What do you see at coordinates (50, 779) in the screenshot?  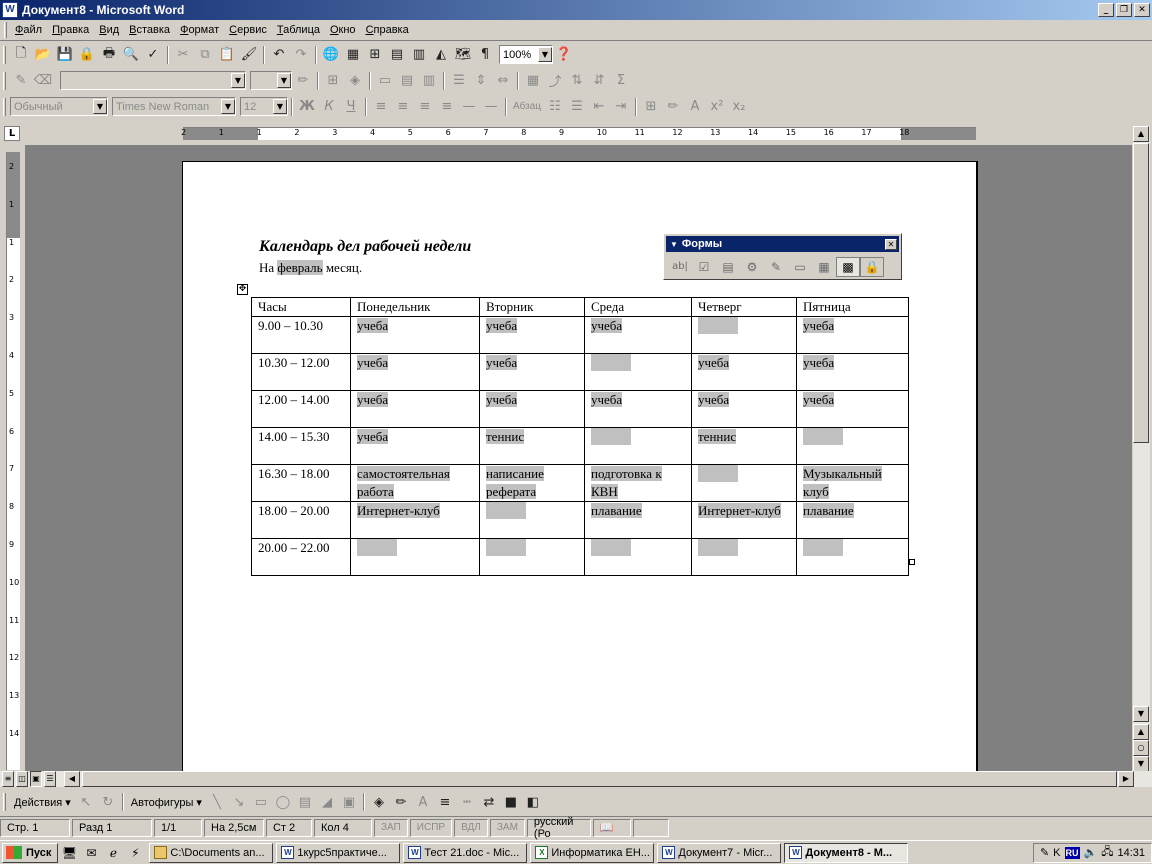 I see `outline-view-icon: ☰` at bounding box center [50, 779].